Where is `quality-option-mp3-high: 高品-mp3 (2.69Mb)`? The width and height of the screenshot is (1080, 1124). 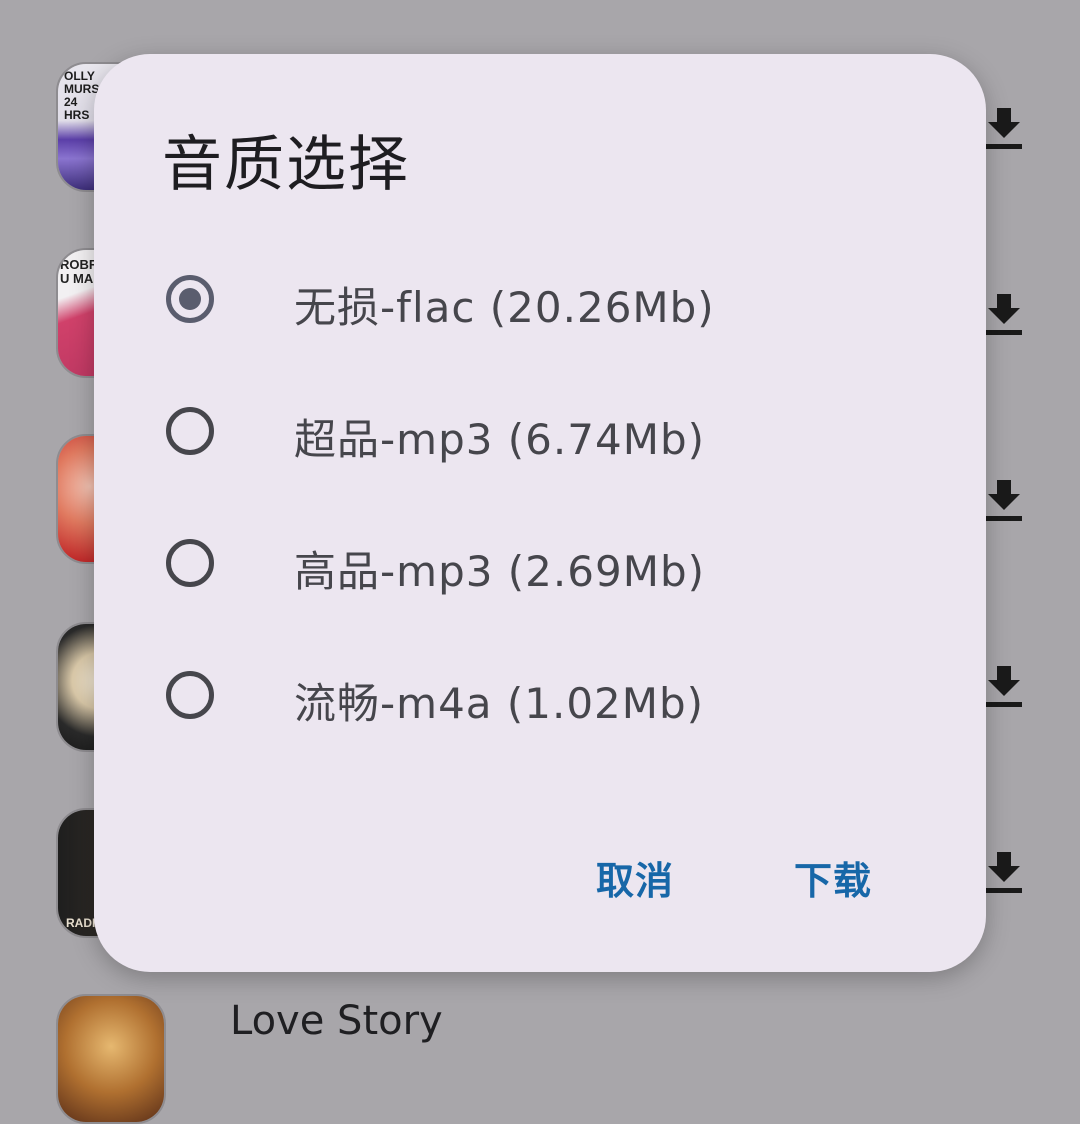
quality-option-mp3-high: 高品-mp3 (2.69Mb) is located at coordinates (542, 568).